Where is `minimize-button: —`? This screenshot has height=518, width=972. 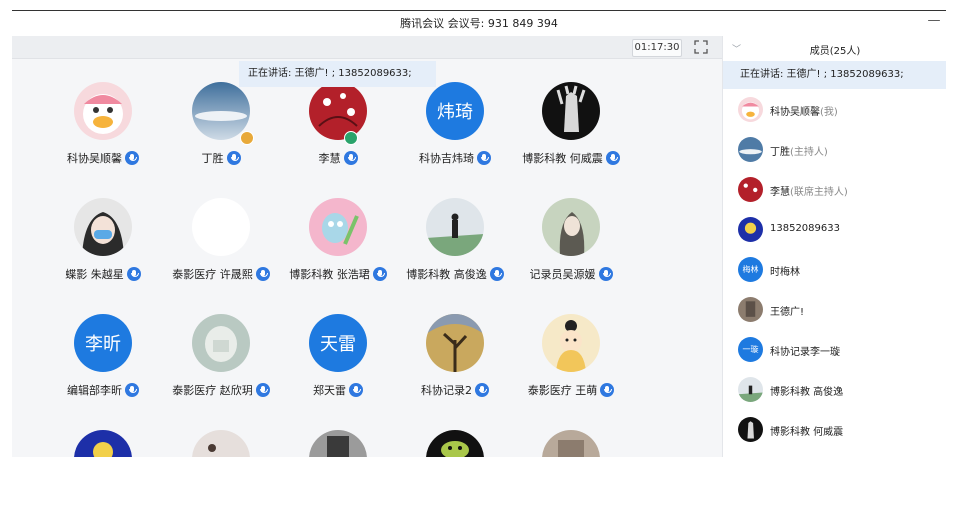 minimize-button: — is located at coordinates (934, 21).